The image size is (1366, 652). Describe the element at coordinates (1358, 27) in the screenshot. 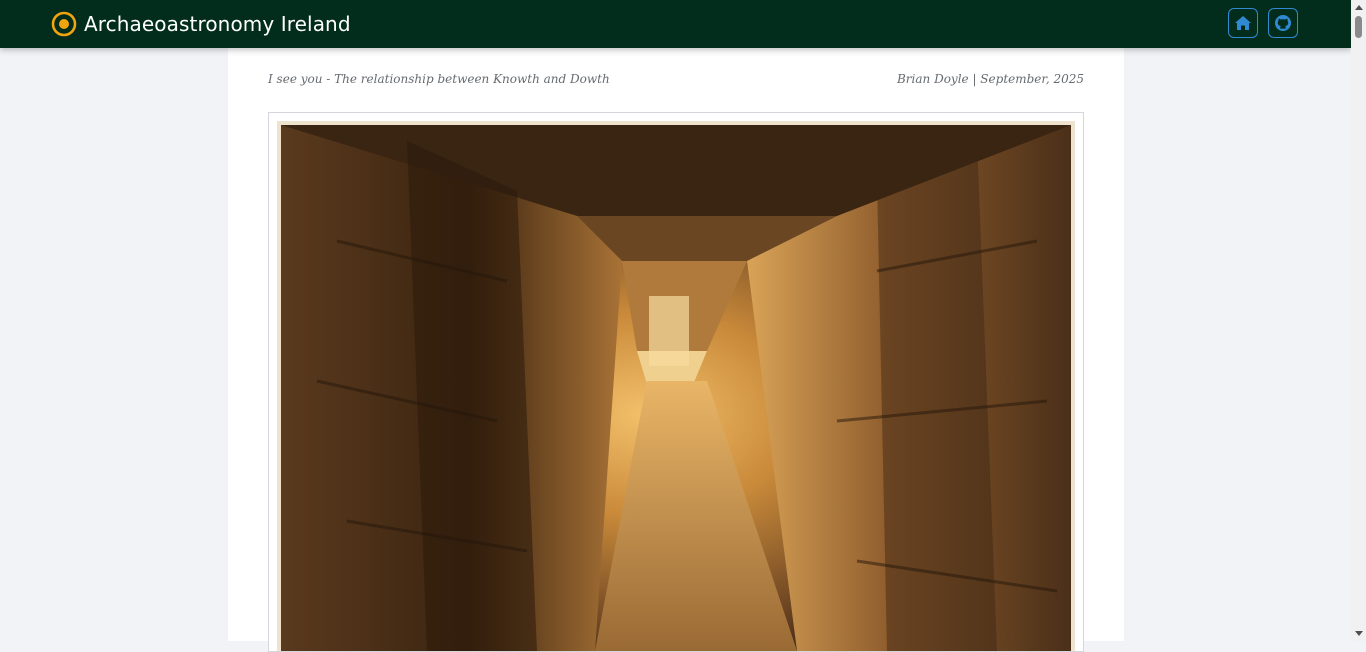

I see `scrollbar-thumb` at that location.